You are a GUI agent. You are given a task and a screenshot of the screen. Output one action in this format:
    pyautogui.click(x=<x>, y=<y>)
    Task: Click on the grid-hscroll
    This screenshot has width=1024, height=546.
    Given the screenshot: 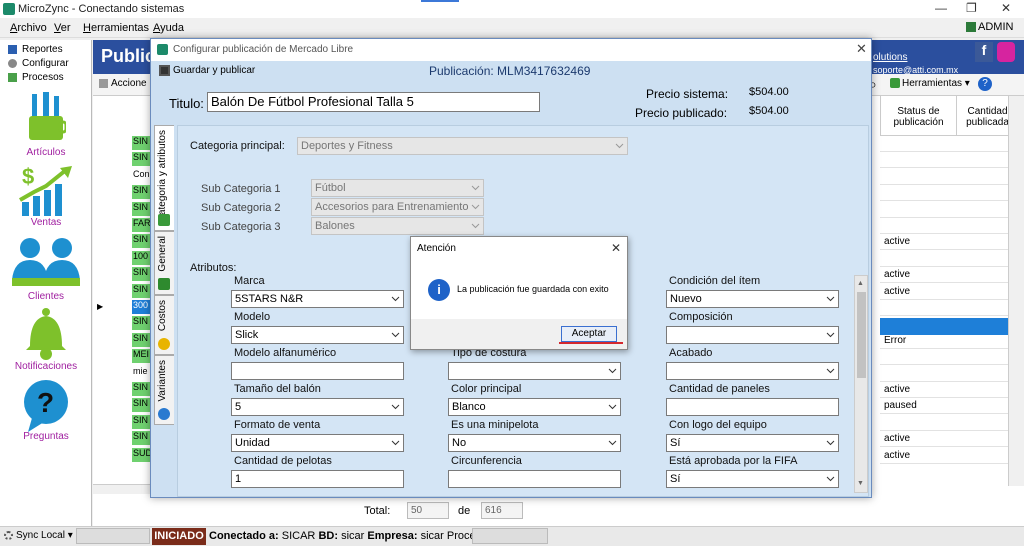 What is the action you would take?
    pyautogui.click(x=121, y=489)
    